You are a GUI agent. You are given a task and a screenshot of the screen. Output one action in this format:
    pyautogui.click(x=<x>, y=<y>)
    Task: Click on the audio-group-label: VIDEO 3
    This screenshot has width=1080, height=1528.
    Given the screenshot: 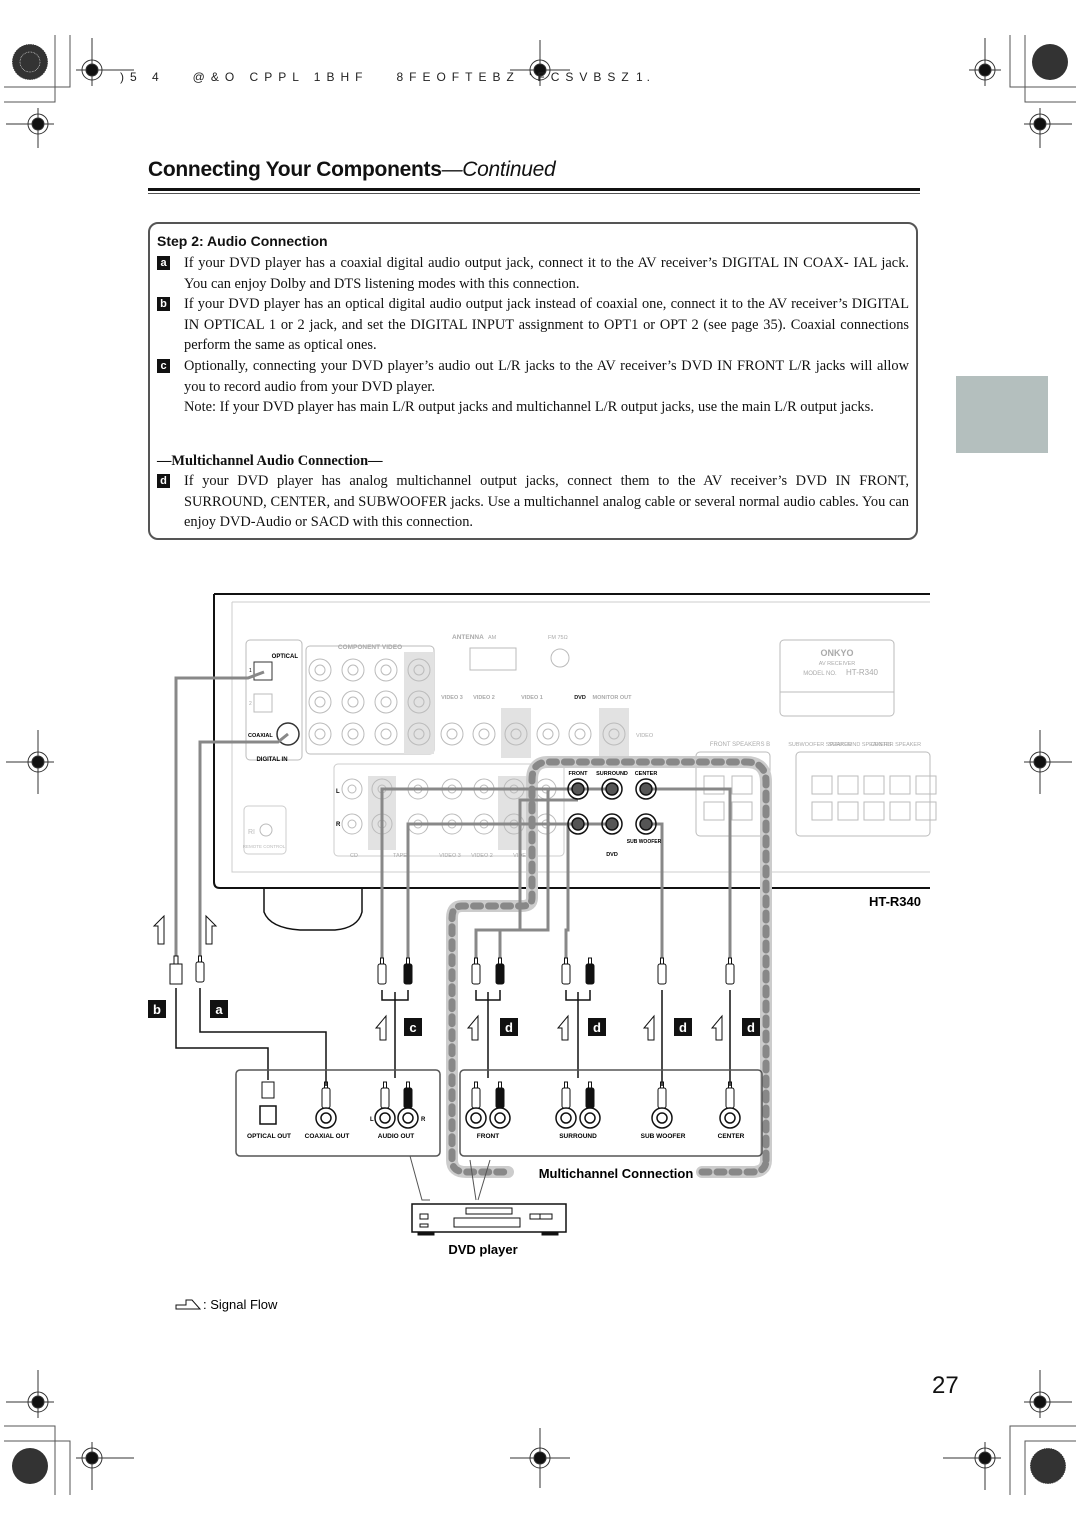 What is the action you would take?
    pyautogui.click(x=450, y=856)
    